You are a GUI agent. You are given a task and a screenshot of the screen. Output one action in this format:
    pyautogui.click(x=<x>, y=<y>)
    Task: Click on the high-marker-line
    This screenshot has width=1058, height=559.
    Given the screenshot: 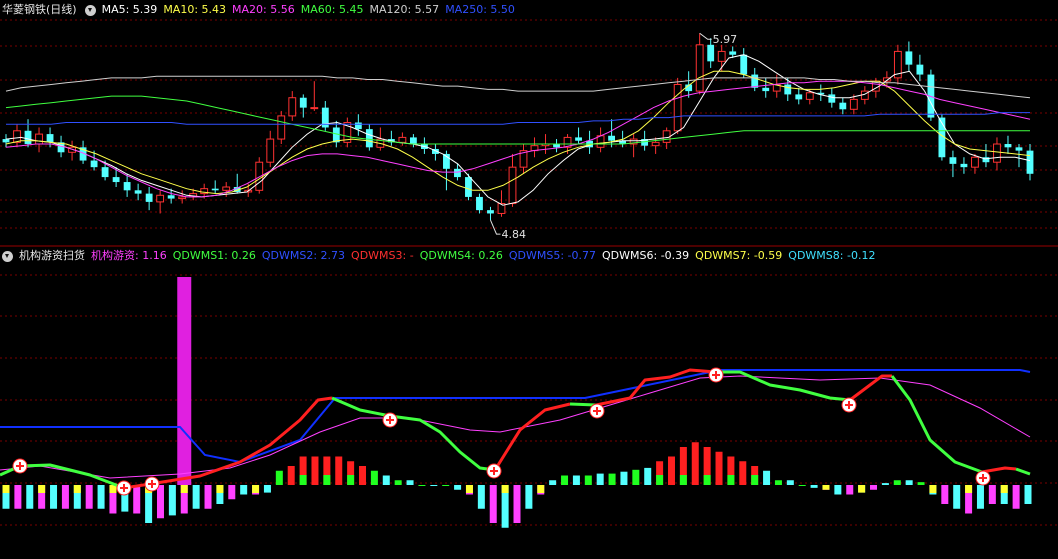 What is the action you would take?
    pyautogui.click(x=705, y=36)
    